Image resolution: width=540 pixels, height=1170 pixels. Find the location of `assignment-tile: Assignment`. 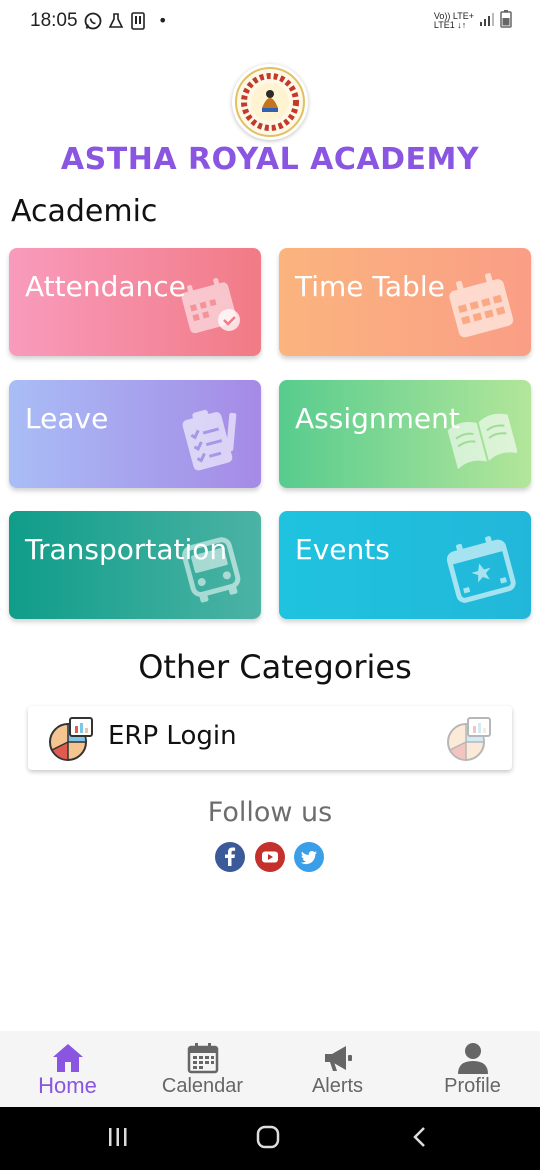

assignment-tile: Assignment is located at coordinates (405, 434).